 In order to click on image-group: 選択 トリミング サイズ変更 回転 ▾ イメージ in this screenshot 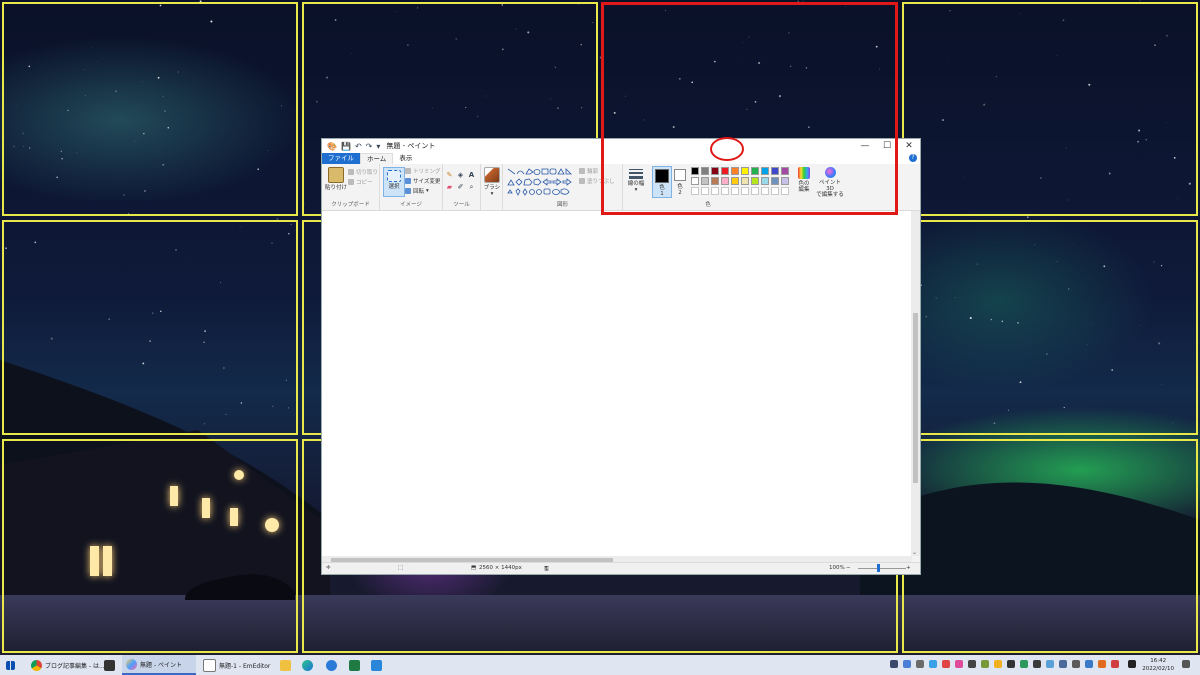, I will do `click(411, 187)`.